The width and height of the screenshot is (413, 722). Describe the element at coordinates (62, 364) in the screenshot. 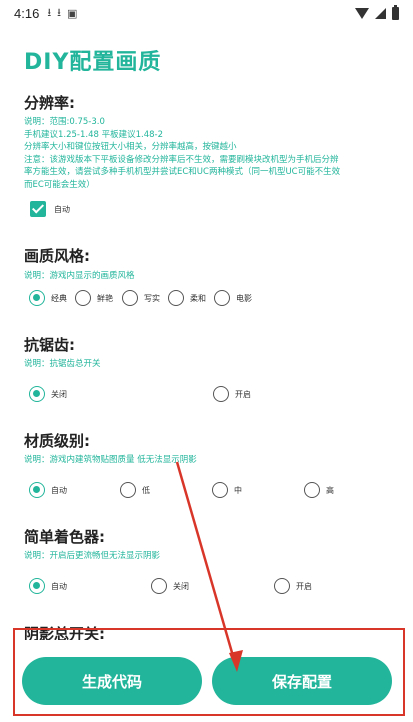

I see `antialias-description: 说明：抗锯齿总开关` at that location.